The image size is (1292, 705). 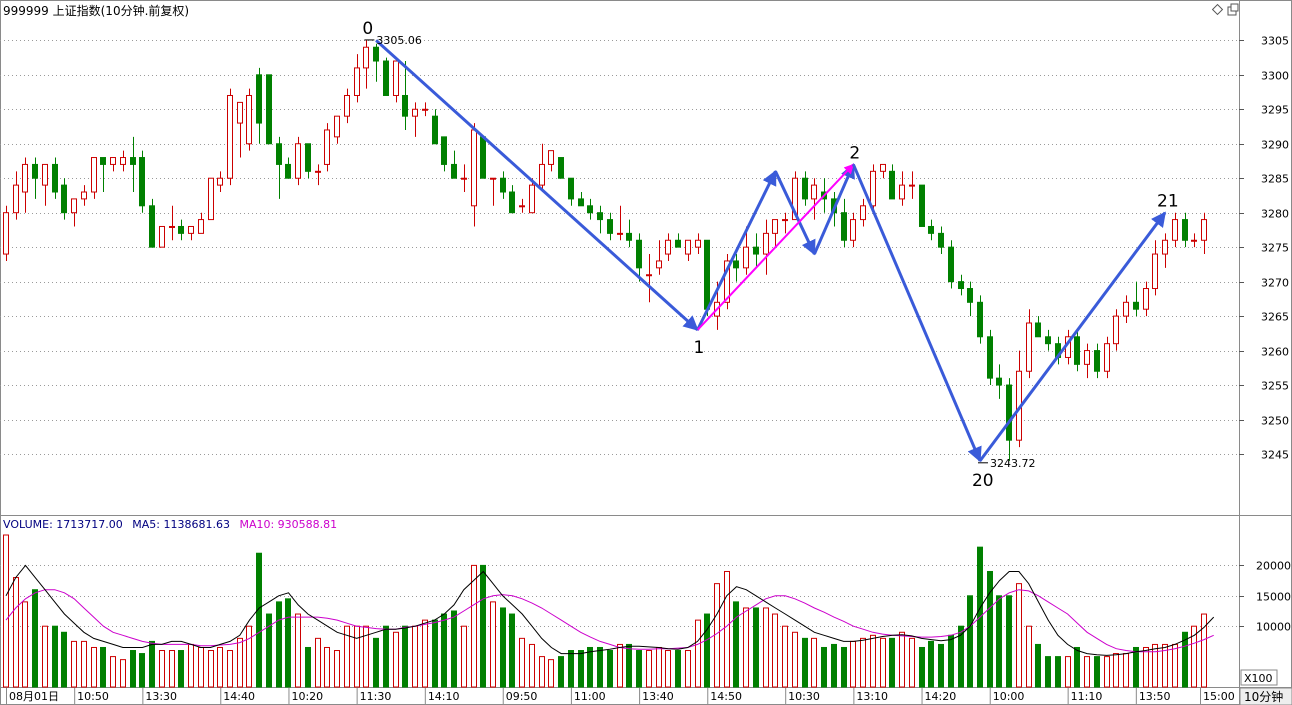 What do you see at coordinates (307, 696) in the screenshot?
I see `time-label: 10:20` at bounding box center [307, 696].